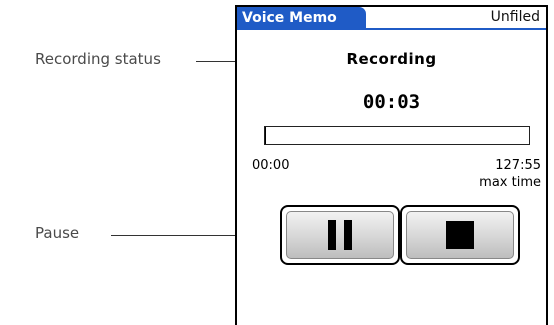 The height and width of the screenshot is (325, 554). What do you see at coordinates (98, 59) in the screenshot?
I see `callout-recording-status: Recording status` at bounding box center [98, 59].